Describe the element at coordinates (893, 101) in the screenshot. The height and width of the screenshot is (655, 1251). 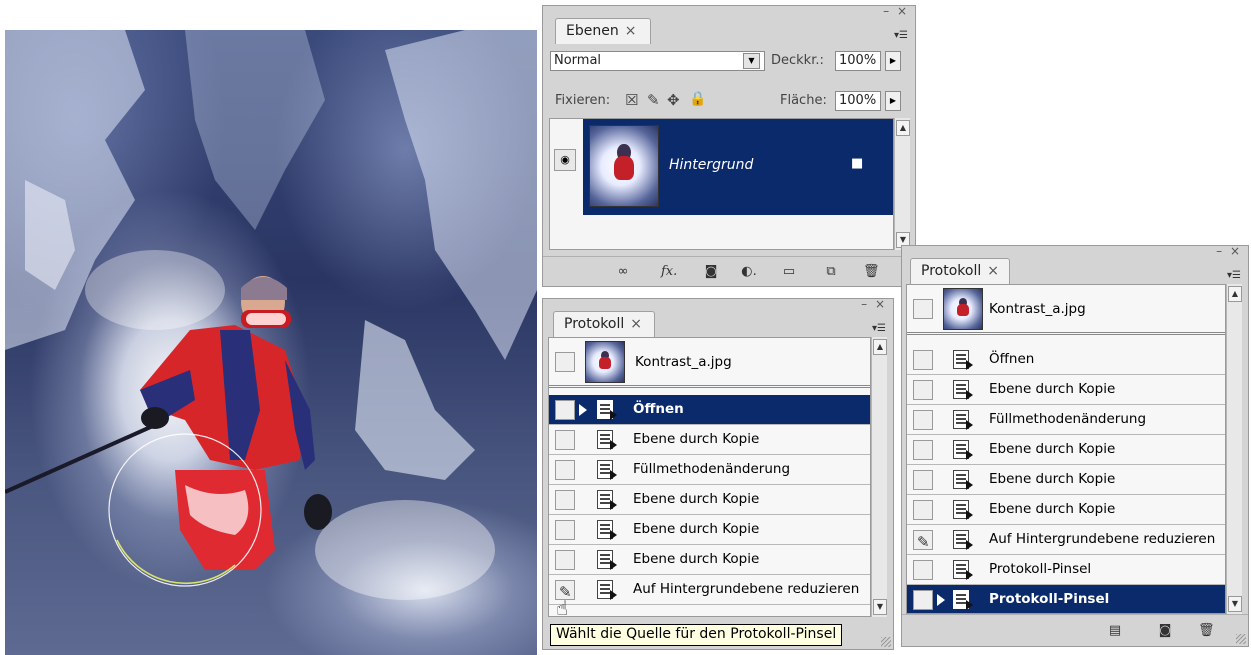
I see `fill-arrow-icon: ▶` at that location.